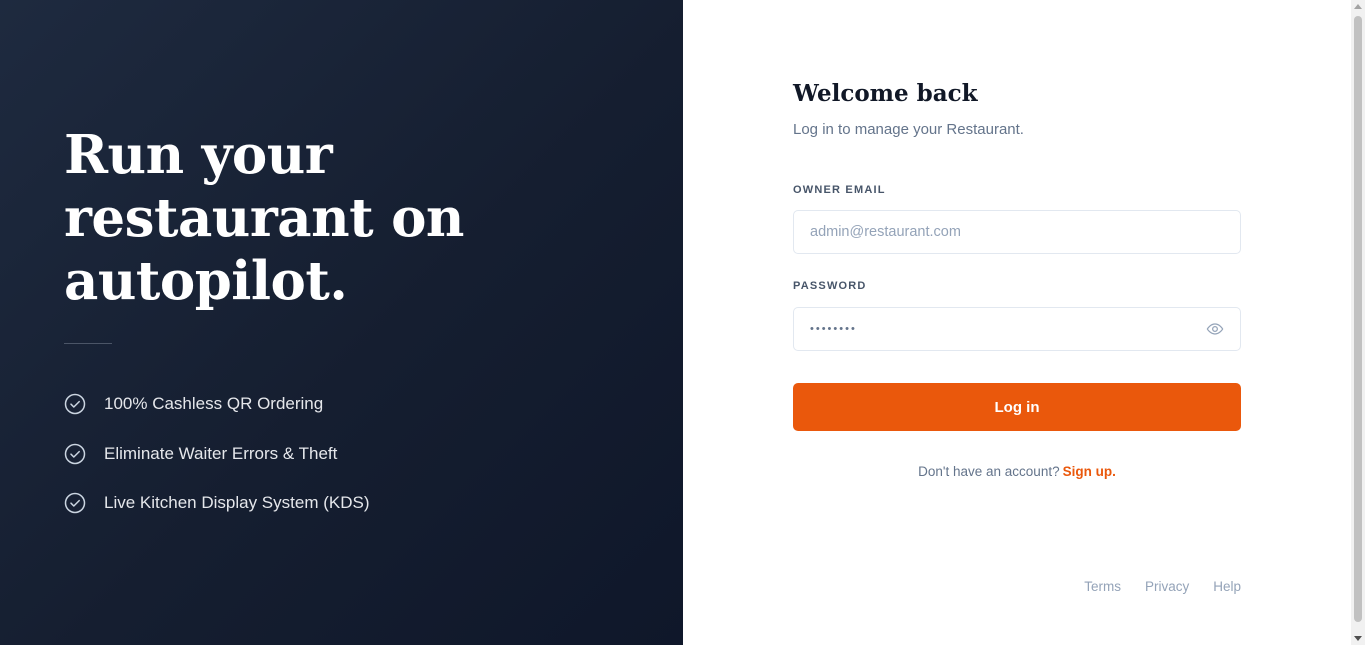 The image size is (1365, 645). I want to click on feature-item: 100% Cashless QR Ordering, so click(216, 404).